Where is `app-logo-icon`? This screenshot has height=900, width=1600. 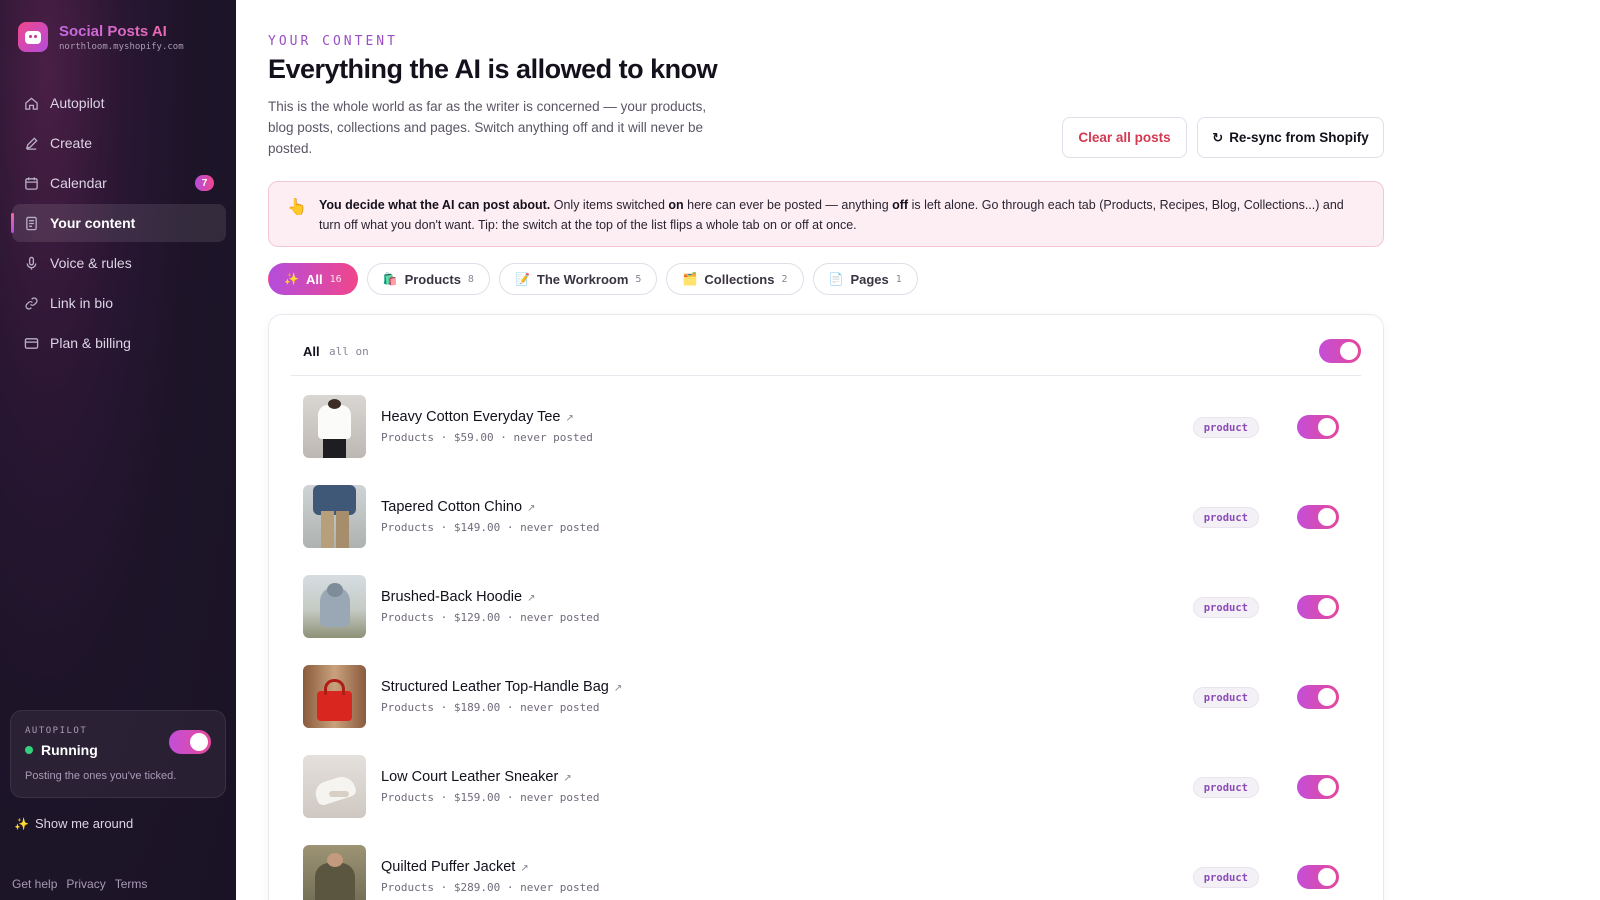
app-logo-icon is located at coordinates (33, 37).